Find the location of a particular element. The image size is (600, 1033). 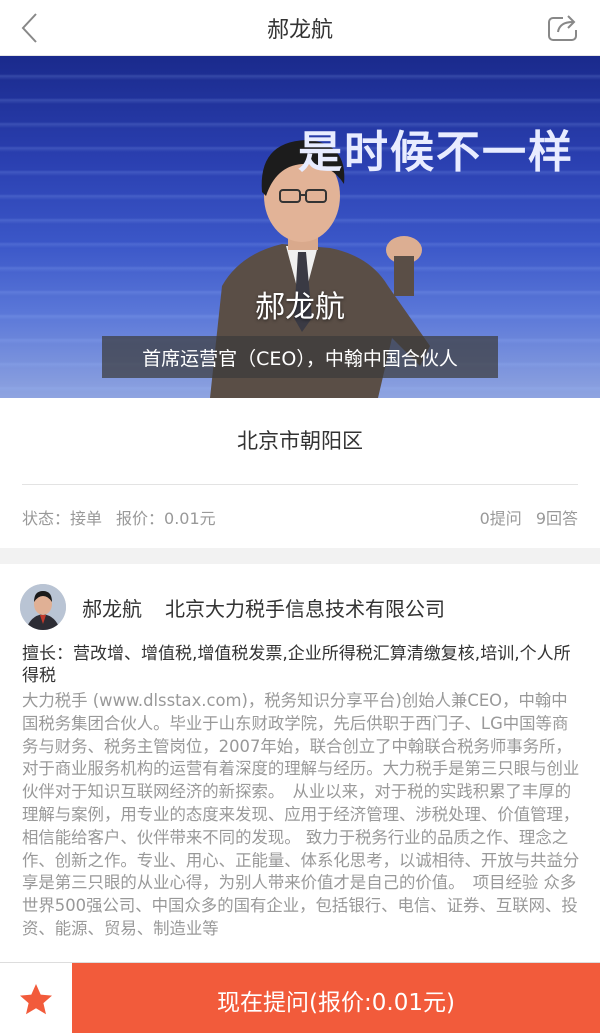

bottom-action-bar: 现在提问(报价:0.01元) is located at coordinates (300, 997).